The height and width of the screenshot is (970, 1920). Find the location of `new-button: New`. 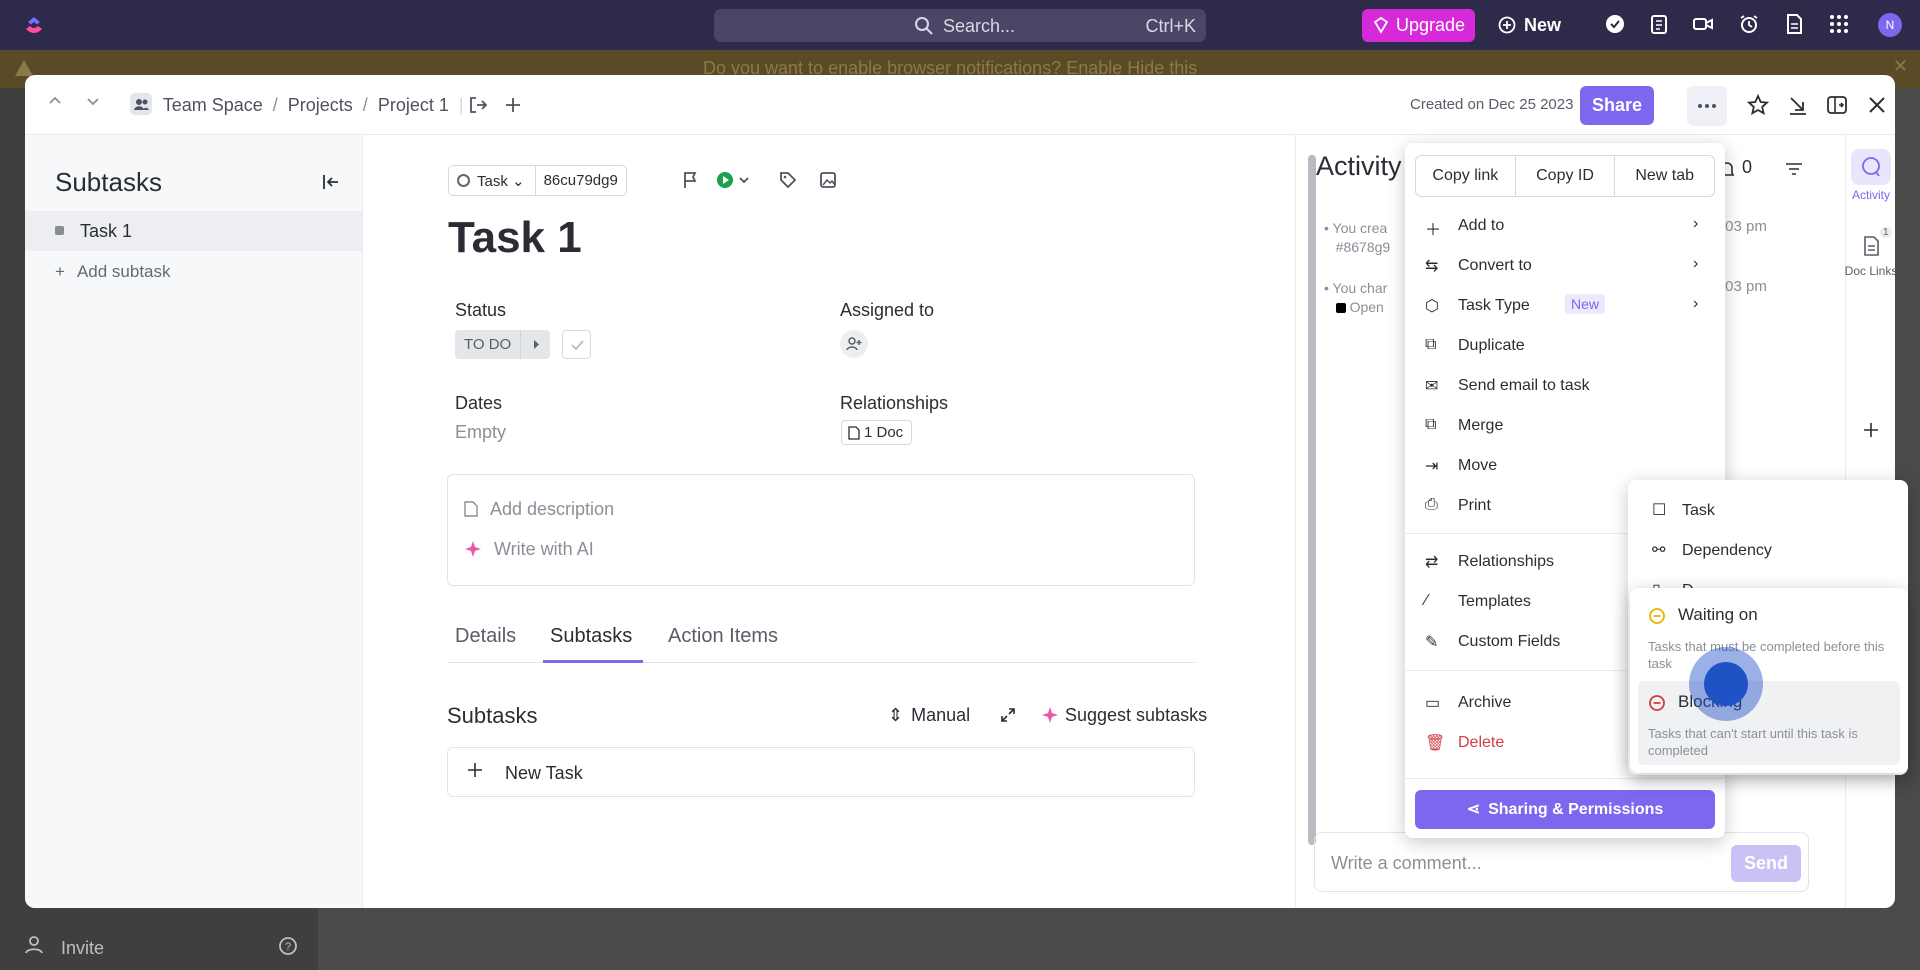

new-button: New is located at coordinates (1529, 25).